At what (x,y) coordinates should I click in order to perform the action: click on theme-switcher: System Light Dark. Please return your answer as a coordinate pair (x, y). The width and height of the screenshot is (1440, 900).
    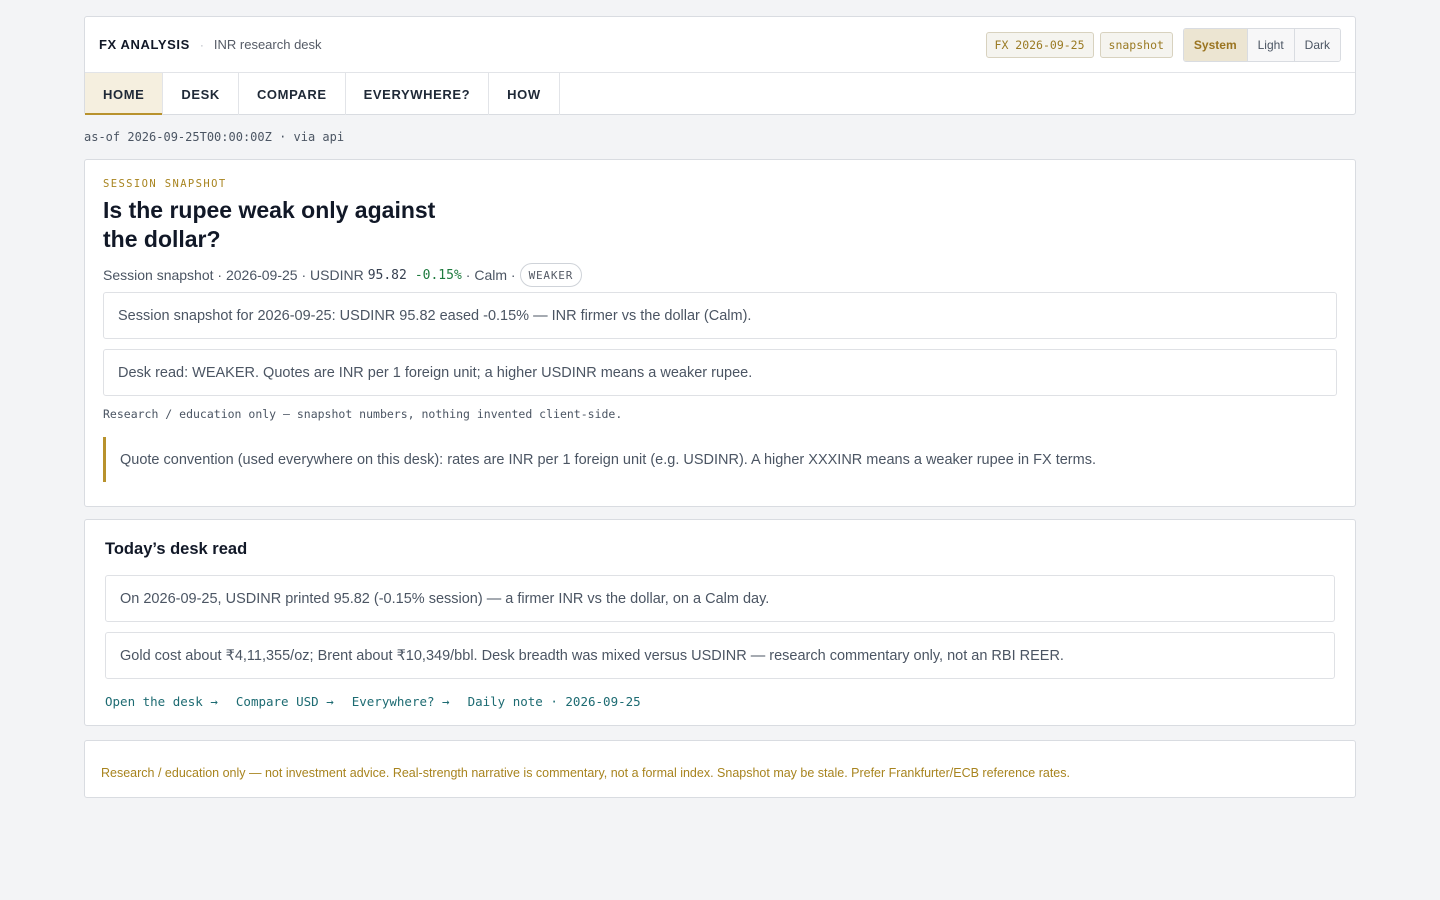
    Looking at the image, I should click on (1261, 44).